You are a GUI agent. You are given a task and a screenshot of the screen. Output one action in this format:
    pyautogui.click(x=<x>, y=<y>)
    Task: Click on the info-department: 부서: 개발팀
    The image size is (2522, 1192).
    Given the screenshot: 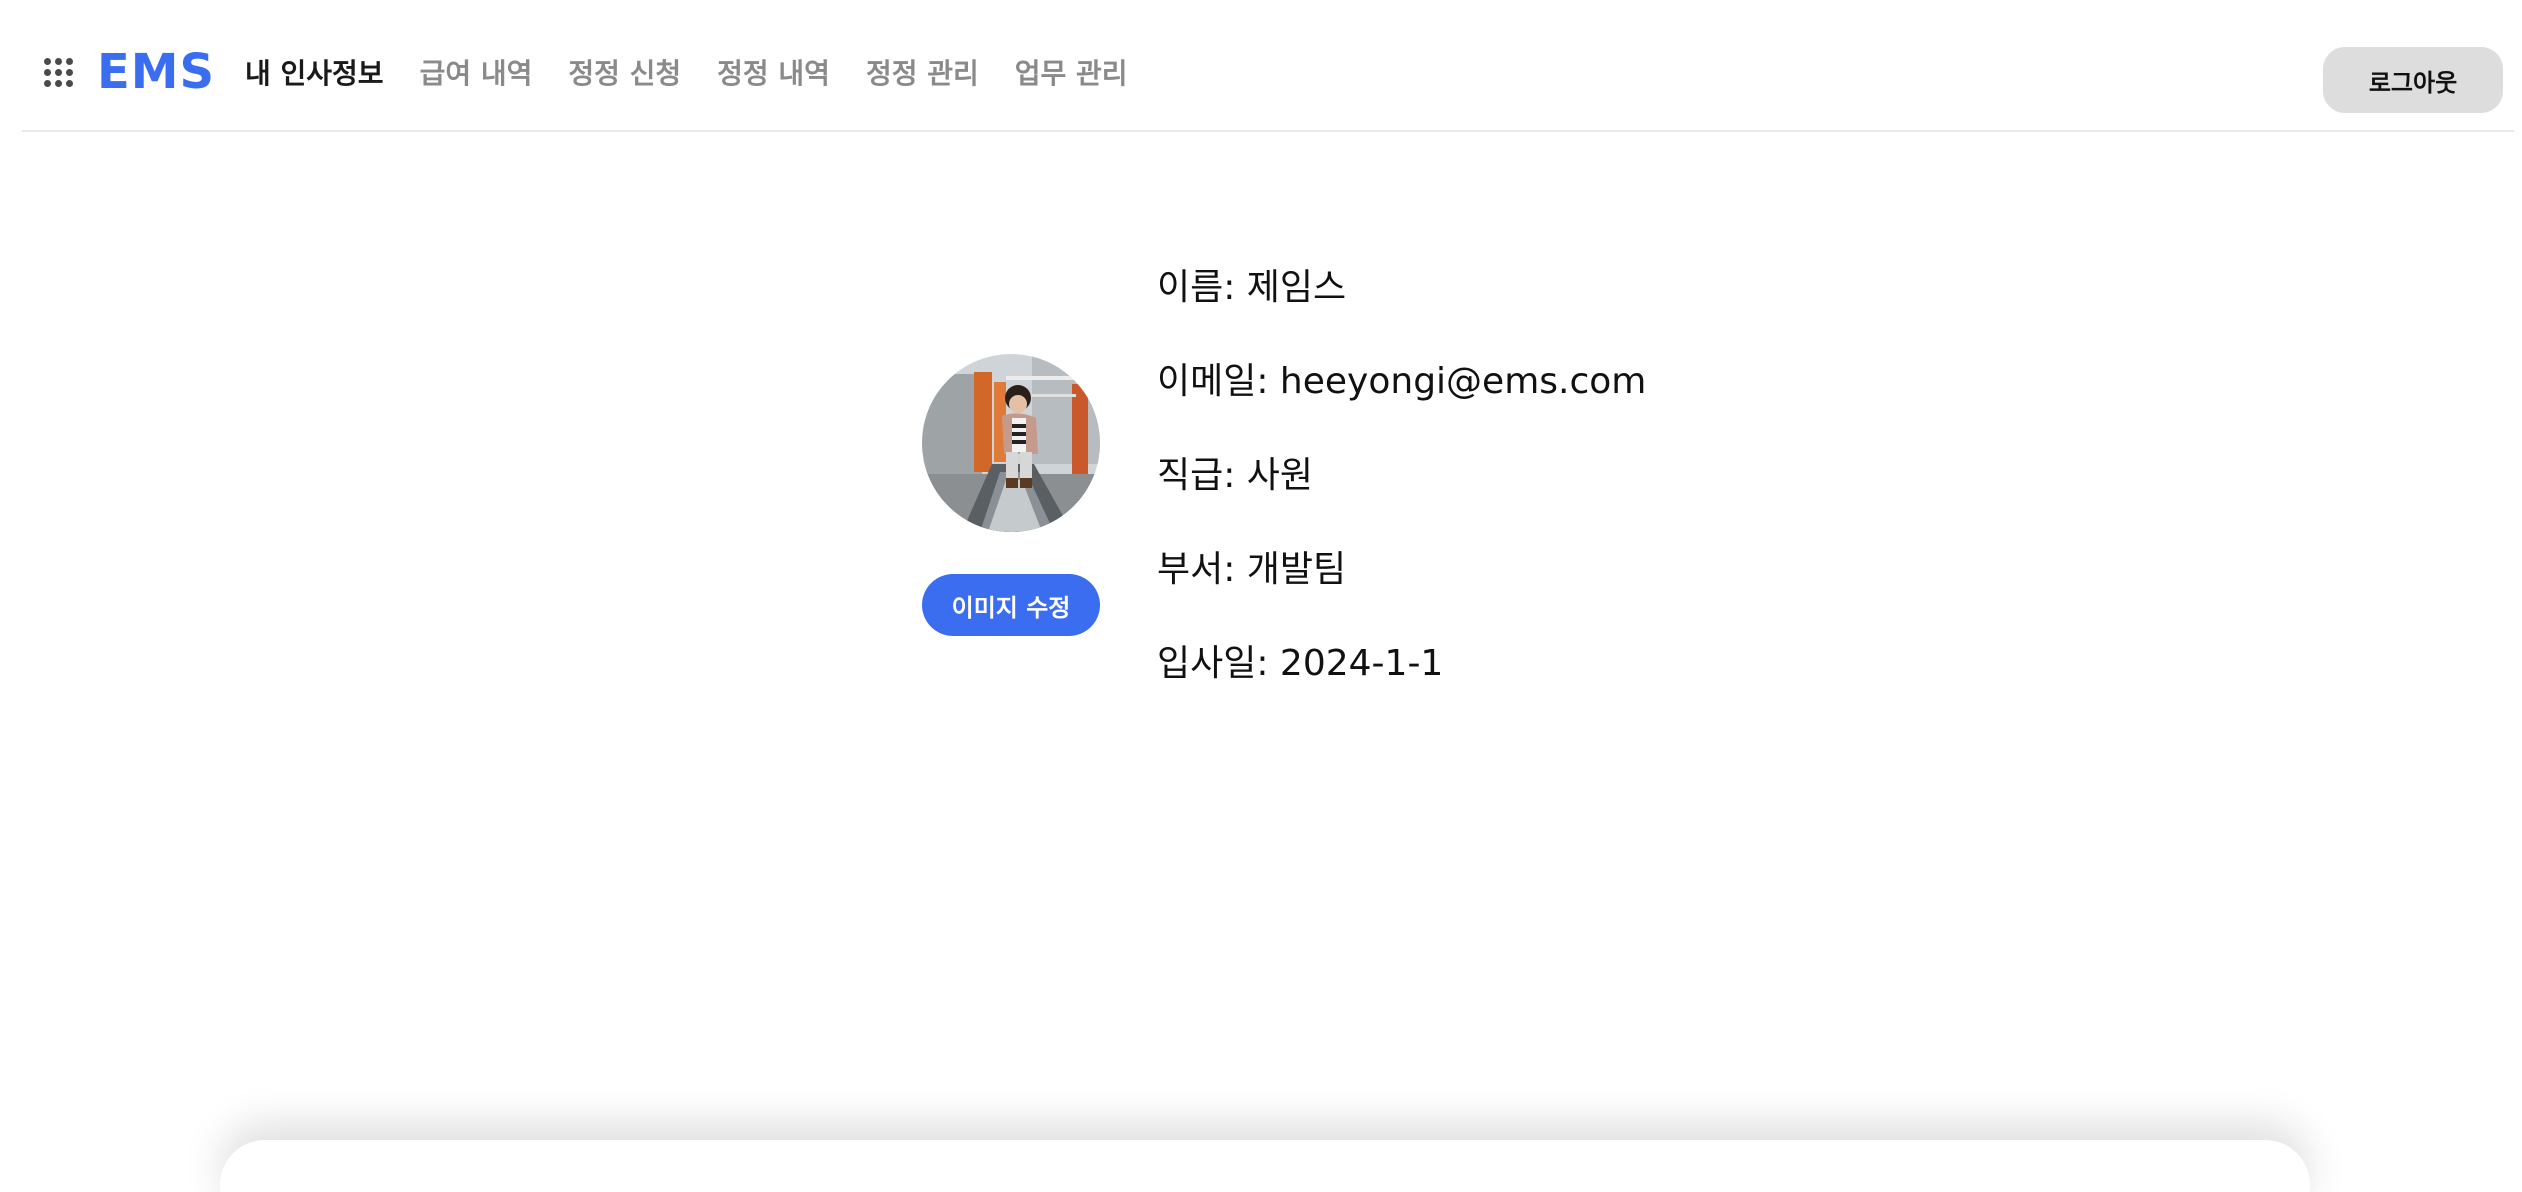 What is the action you would take?
    pyautogui.click(x=1252, y=569)
    